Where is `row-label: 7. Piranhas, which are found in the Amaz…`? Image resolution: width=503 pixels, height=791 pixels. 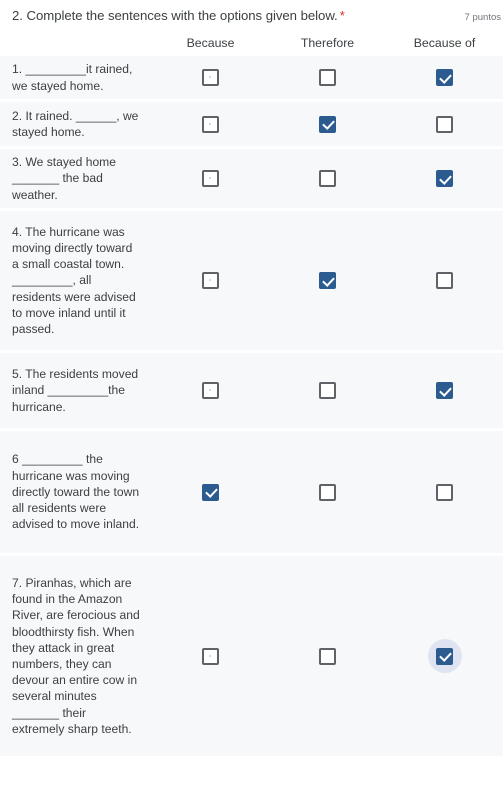 row-label: 7. Piranhas, which are found in the Amaz… is located at coordinates (76, 655).